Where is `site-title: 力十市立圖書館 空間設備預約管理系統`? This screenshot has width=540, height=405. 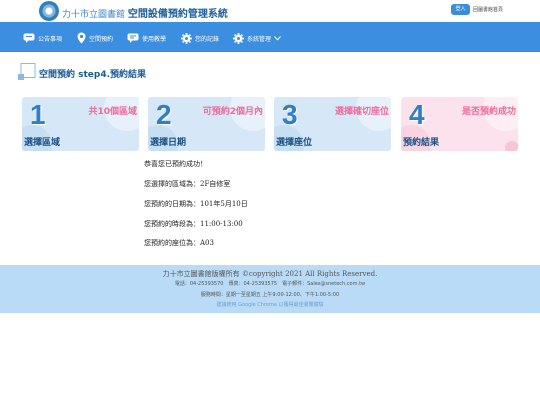 site-title: 力十市立圖書館 空間設備預約管理系統 is located at coordinates (145, 12).